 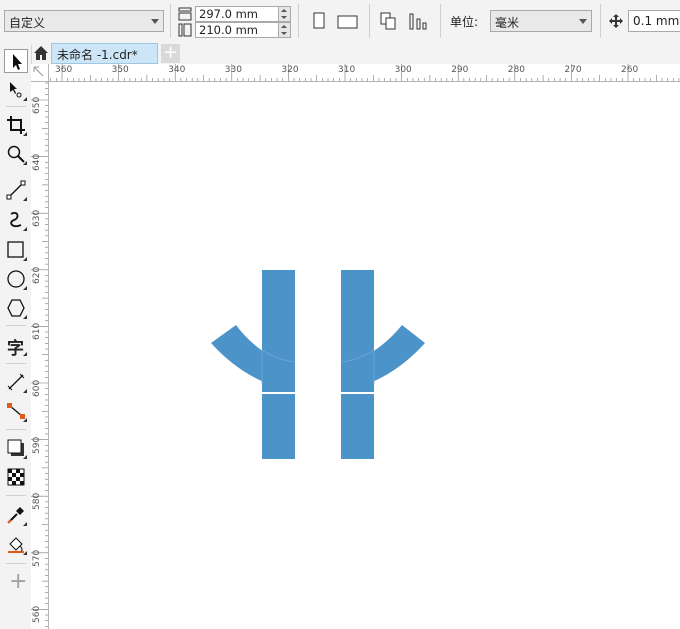 I want to click on ruler-label: 360, so click(x=64, y=70).